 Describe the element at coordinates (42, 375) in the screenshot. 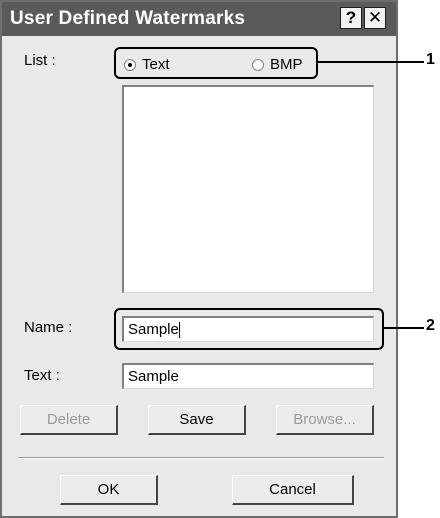

I see `text-label: Text :` at that location.